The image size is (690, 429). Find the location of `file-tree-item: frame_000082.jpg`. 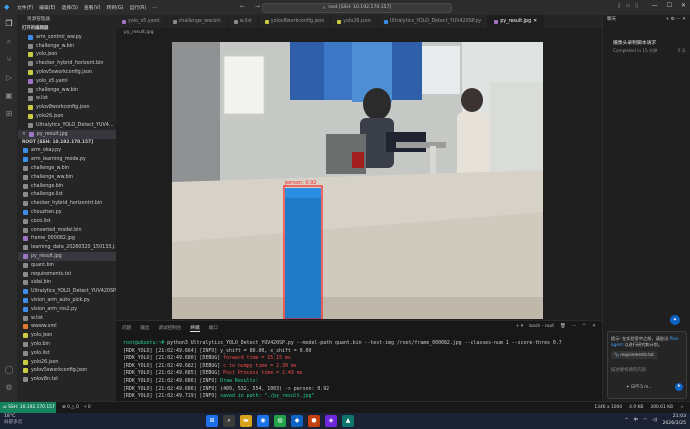

file-tree-item: frame_000082.jpg is located at coordinates (67, 239).